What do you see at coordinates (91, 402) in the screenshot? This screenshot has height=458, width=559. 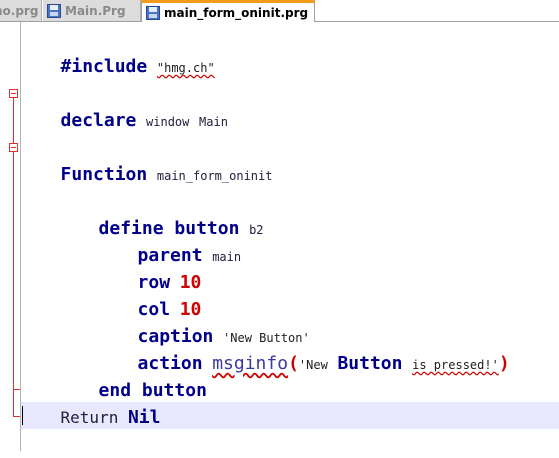 I see `code-line: Return Nil` at bounding box center [91, 402].